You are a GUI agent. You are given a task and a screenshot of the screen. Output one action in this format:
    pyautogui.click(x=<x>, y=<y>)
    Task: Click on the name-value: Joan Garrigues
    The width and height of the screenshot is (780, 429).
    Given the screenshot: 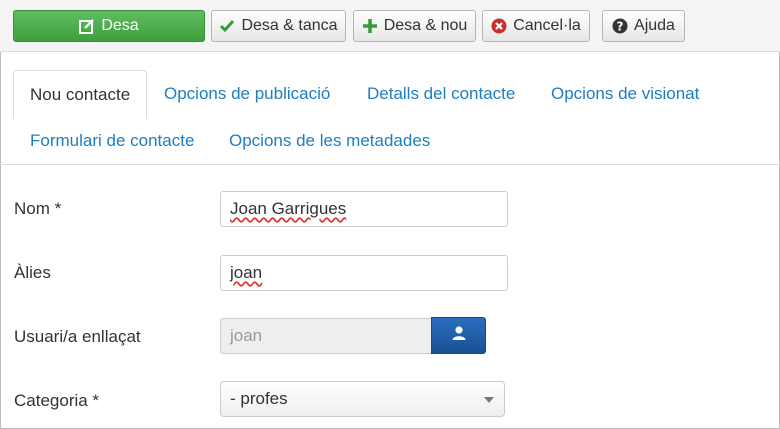 What is the action you would take?
    pyautogui.click(x=288, y=208)
    